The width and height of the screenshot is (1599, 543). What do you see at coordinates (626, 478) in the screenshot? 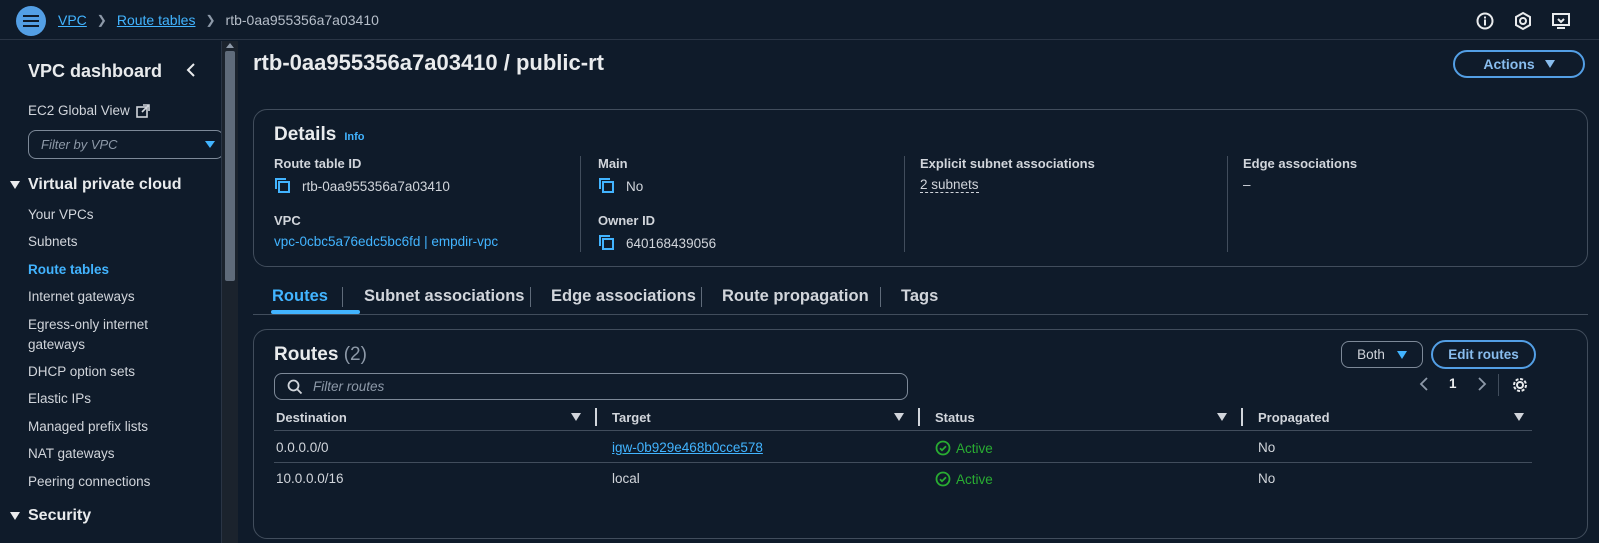
I see `cell-target: local` at bounding box center [626, 478].